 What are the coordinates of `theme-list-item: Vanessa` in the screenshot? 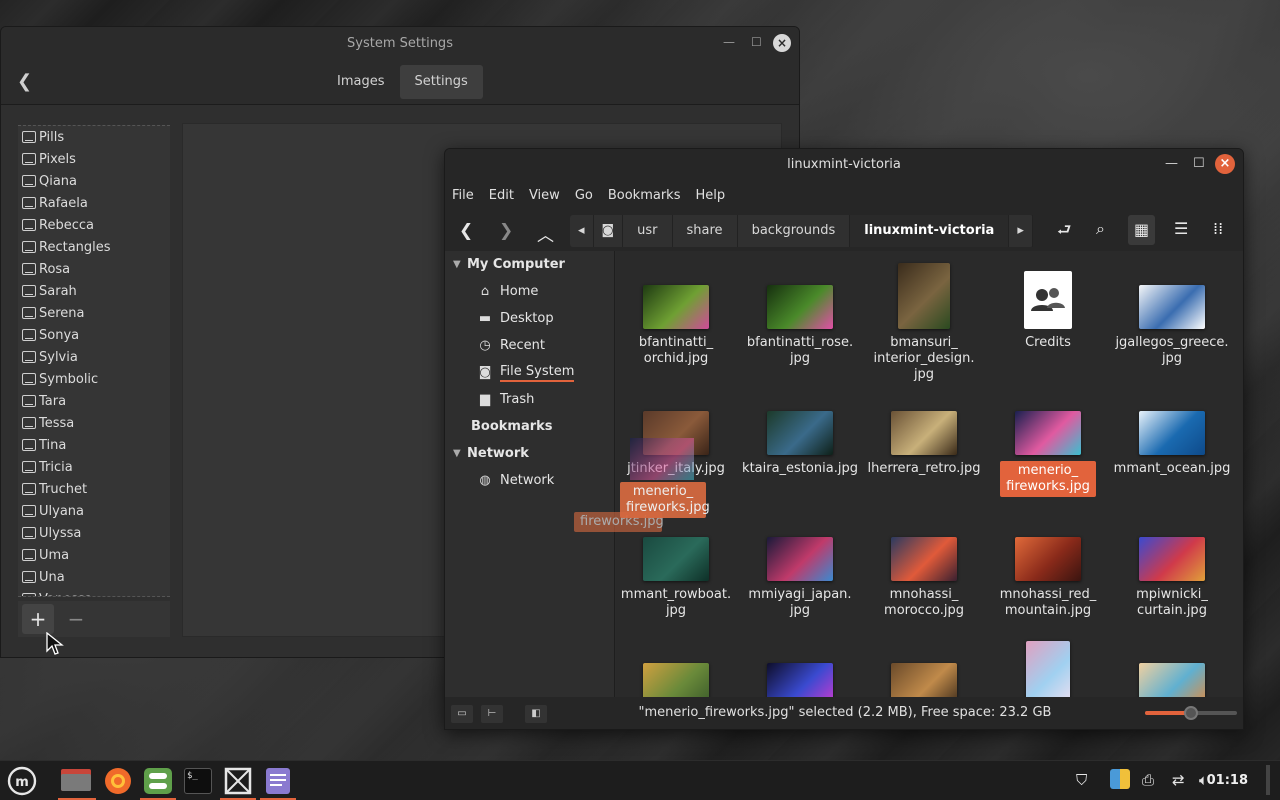 It's located at (94, 592).